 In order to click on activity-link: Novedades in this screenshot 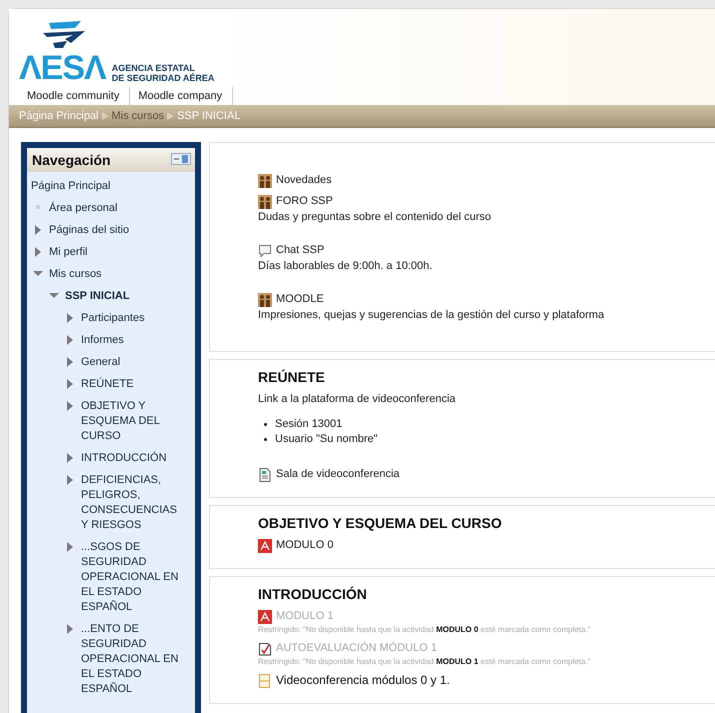, I will do `click(304, 180)`.